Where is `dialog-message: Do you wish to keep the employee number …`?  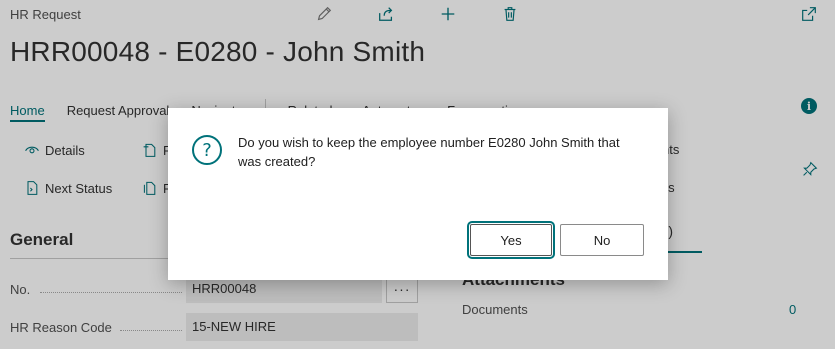 dialog-message: Do you wish to keep the employee number … is located at coordinates (429, 152).